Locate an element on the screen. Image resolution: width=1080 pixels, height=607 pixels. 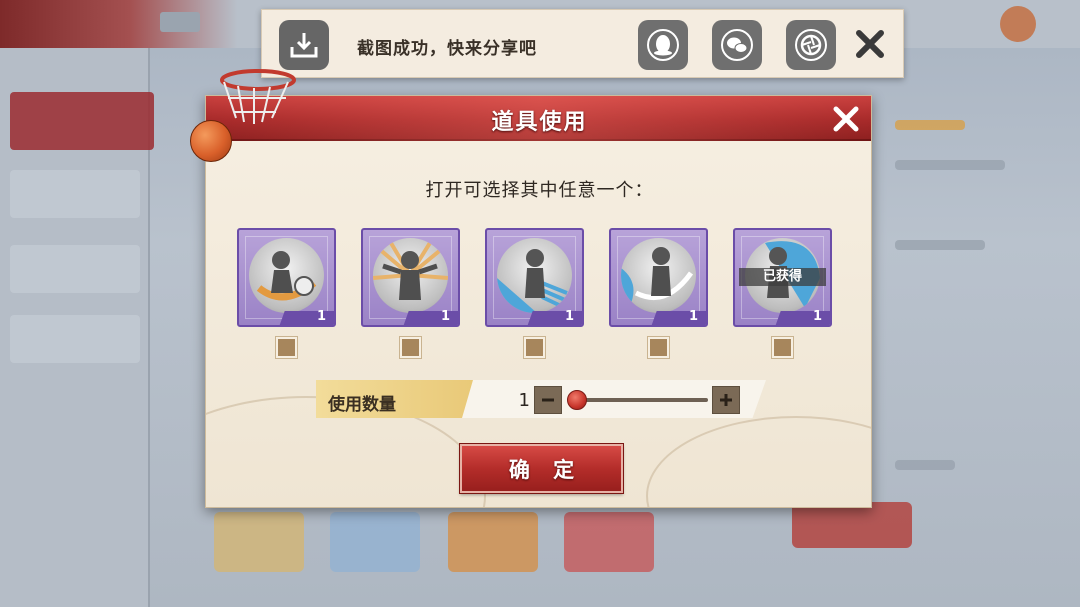
item-slot-5: 已获得 1 is located at coordinates (782, 277).